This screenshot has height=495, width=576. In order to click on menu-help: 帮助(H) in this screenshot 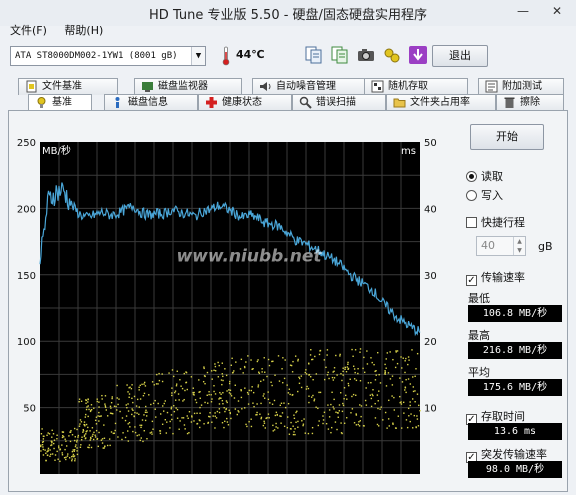, I will do `click(83, 31)`.